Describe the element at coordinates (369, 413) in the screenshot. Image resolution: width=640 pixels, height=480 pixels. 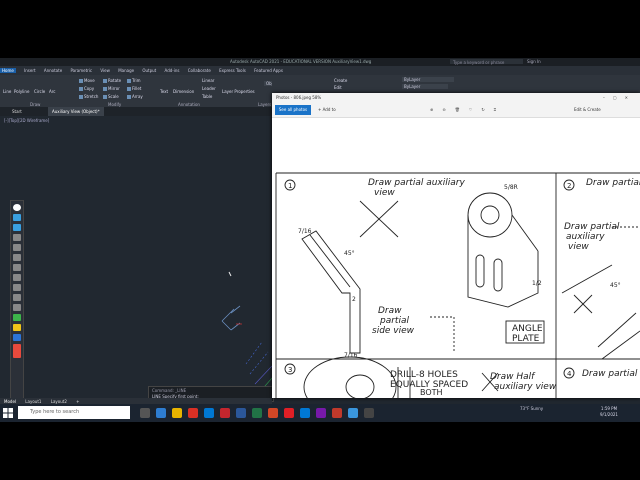
I see `snip-icon` at that location.